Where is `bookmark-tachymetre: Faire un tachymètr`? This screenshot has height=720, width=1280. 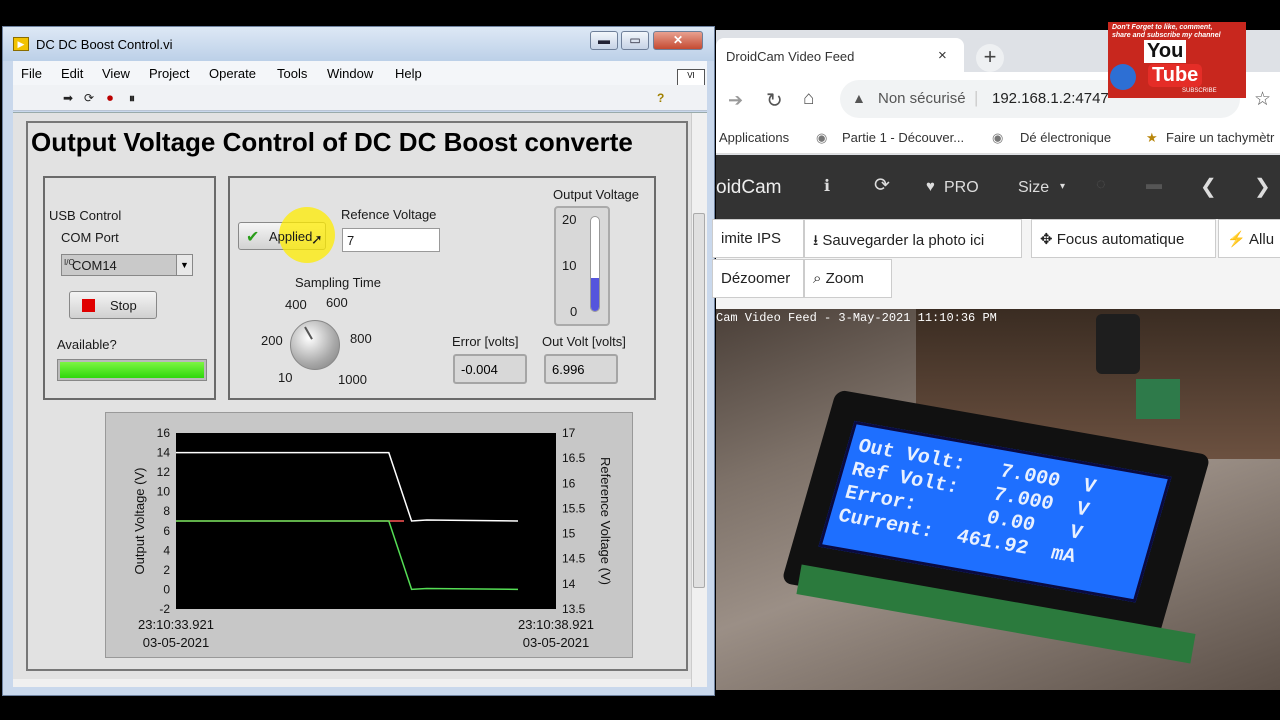 bookmark-tachymetre: Faire un tachymètr is located at coordinates (1220, 137).